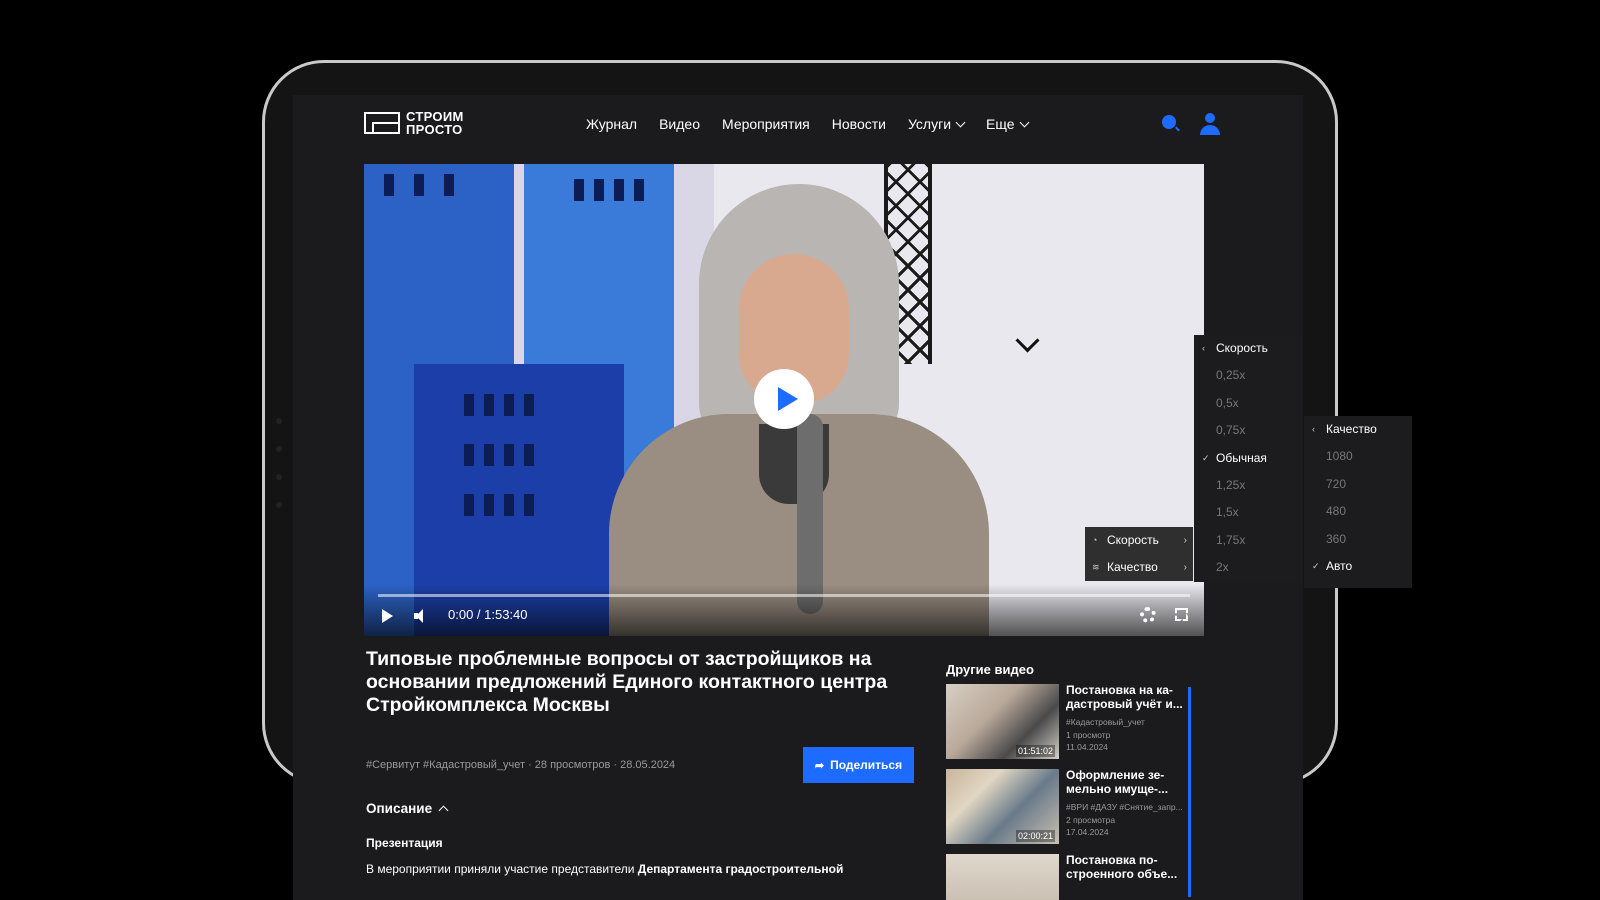 This screenshot has height=900, width=1600. I want to click on item-tags: #Кадастровый_учет, so click(1105, 722).